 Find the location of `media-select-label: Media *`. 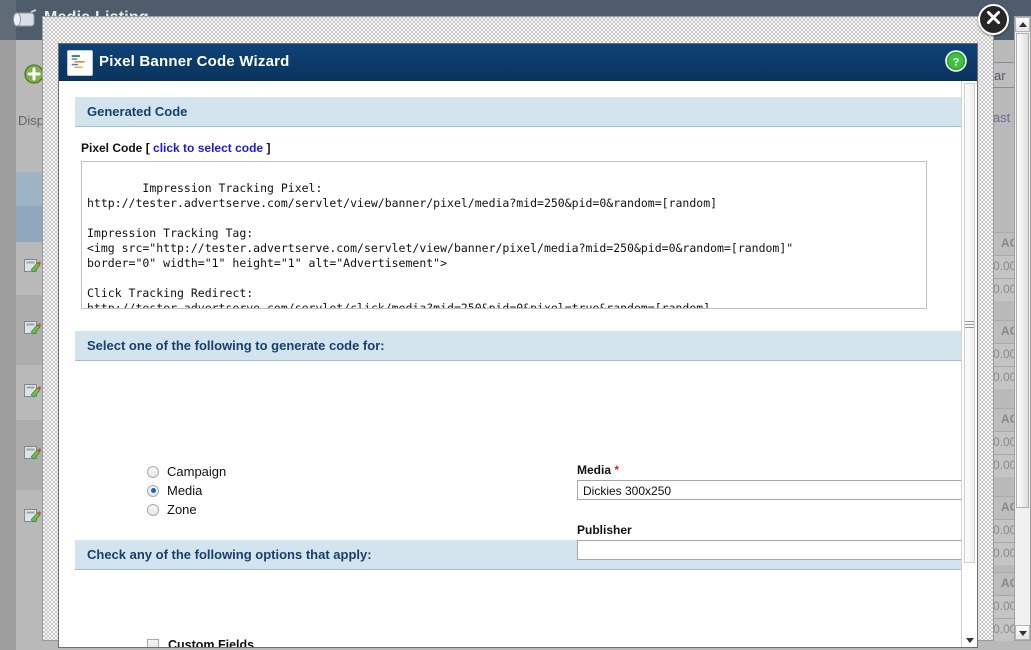

media-select-label: Media * is located at coordinates (777, 470).